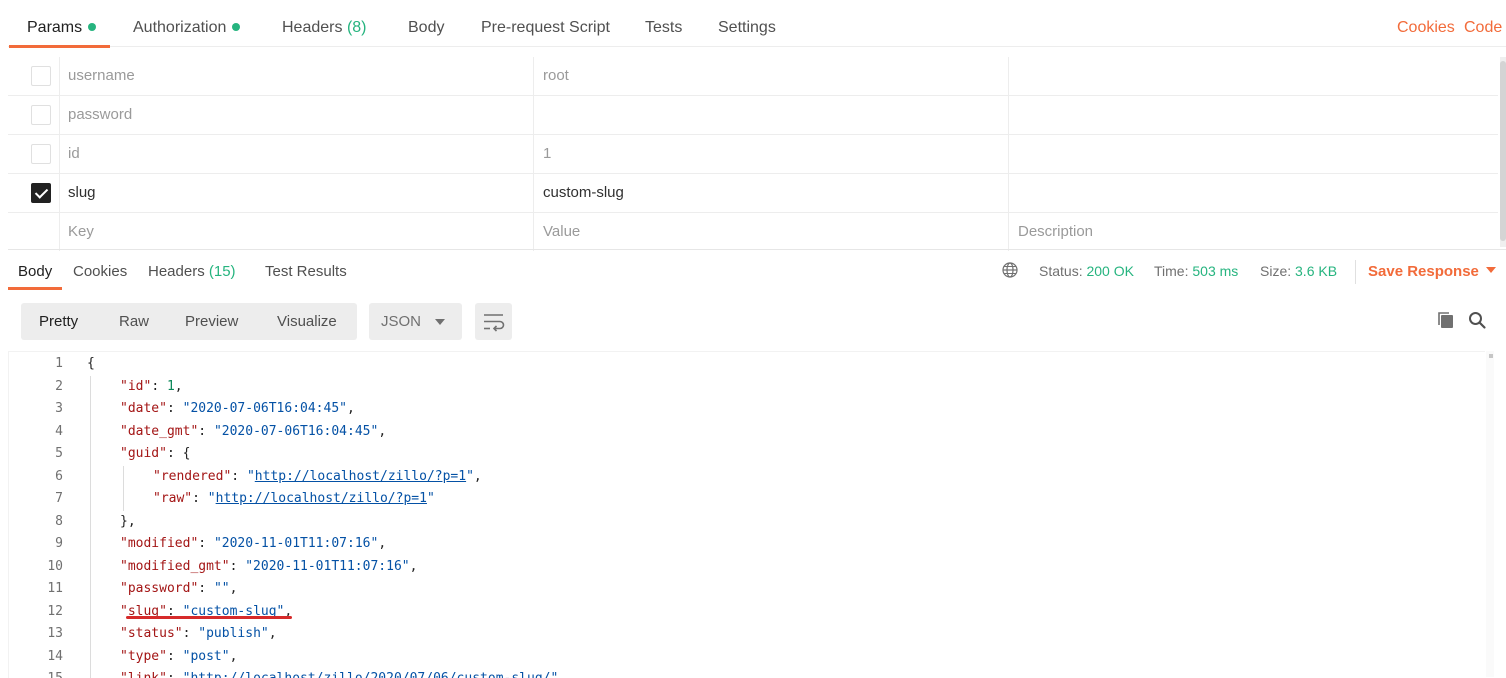 The width and height of the screenshot is (1506, 678). I want to click on params-scrollbar, so click(1503, 152).